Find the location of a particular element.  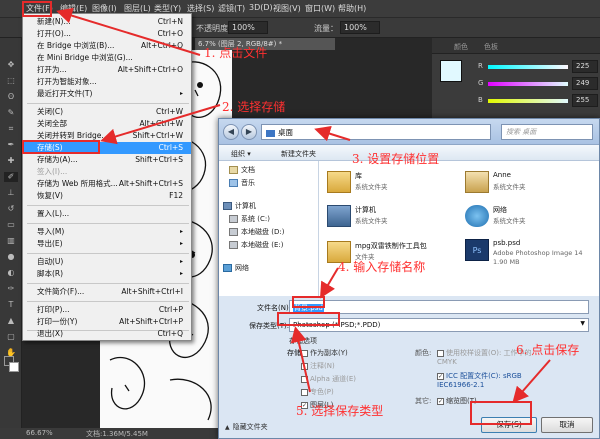

annotation-step-2: 2. 选择存储 is located at coordinates (254, 107).